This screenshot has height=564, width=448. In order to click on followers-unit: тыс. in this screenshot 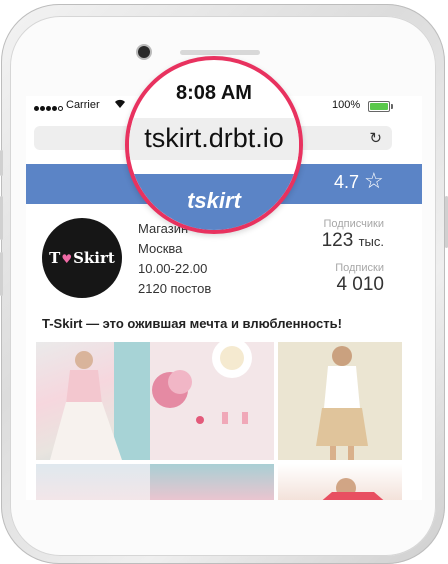, I will do `click(371, 241)`.